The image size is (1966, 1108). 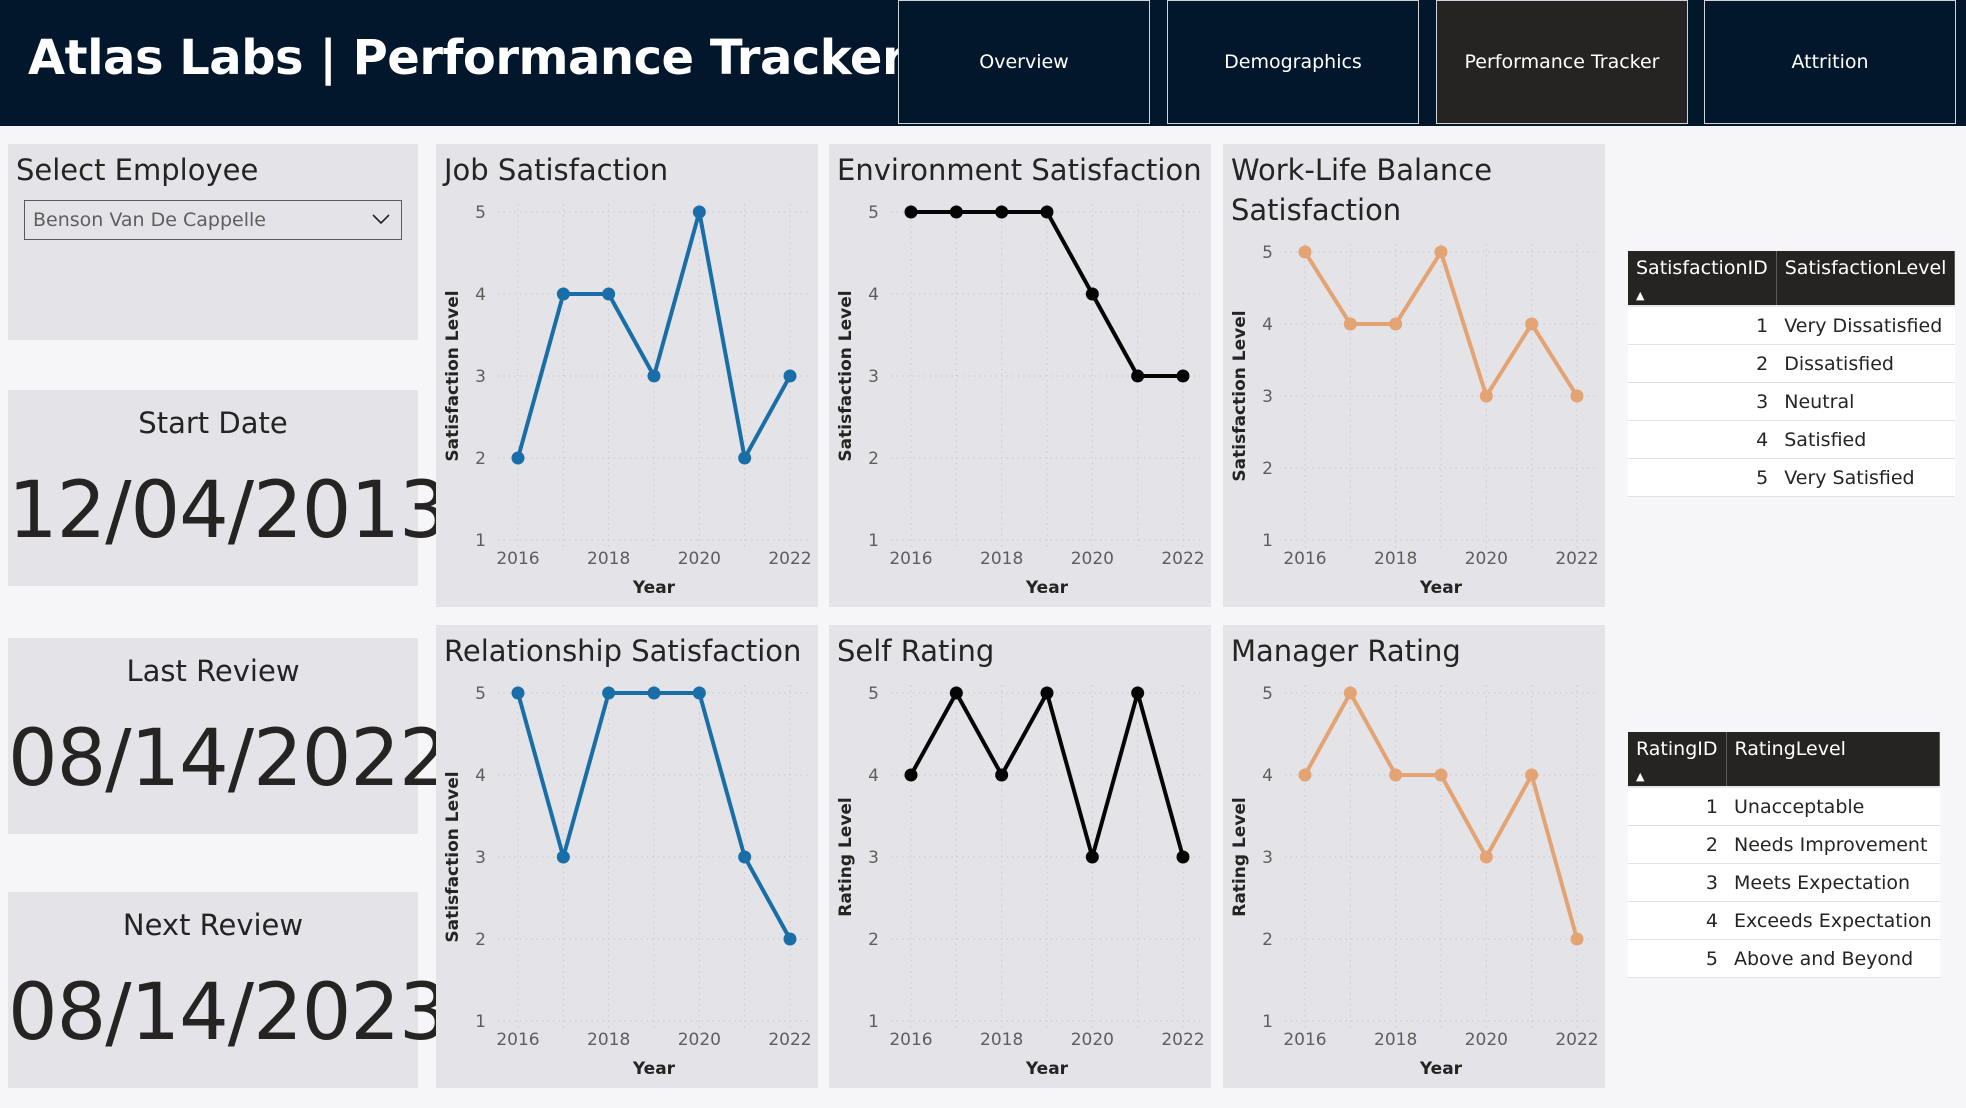 What do you see at coordinates (1833, 806) in the screenshot?
I see `table-cell: Unacceptable` at bounding box center [1833, 806].